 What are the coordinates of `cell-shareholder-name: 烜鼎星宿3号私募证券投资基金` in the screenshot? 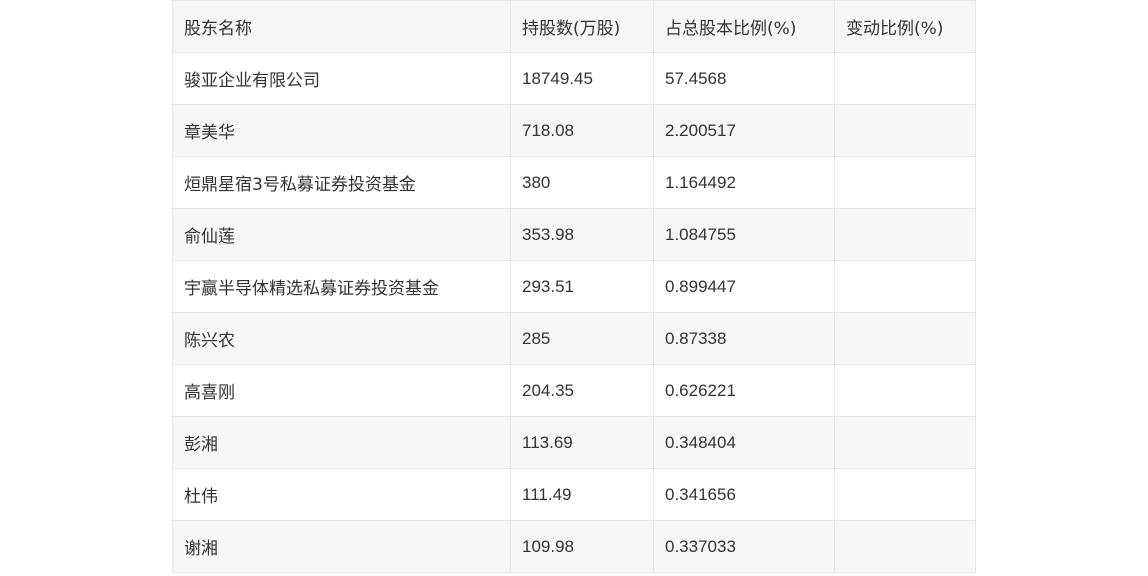 It's located at (341, 182).